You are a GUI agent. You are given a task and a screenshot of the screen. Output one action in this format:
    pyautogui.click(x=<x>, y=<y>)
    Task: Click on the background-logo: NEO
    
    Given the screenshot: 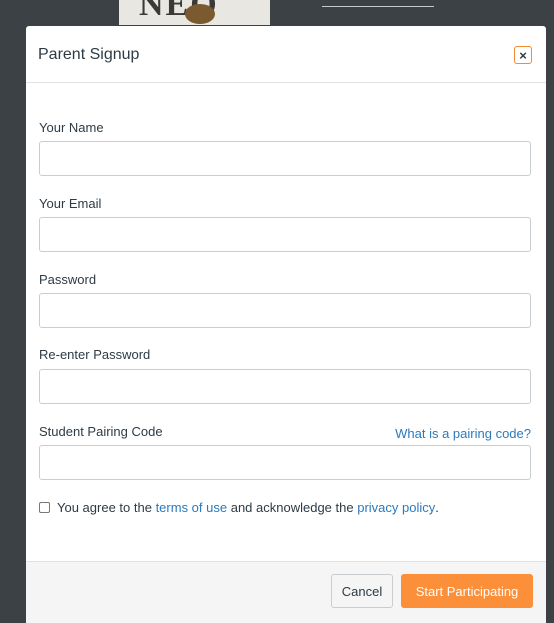 What is the action you would take?
    pyautogui.click(x=194, y=12)
    